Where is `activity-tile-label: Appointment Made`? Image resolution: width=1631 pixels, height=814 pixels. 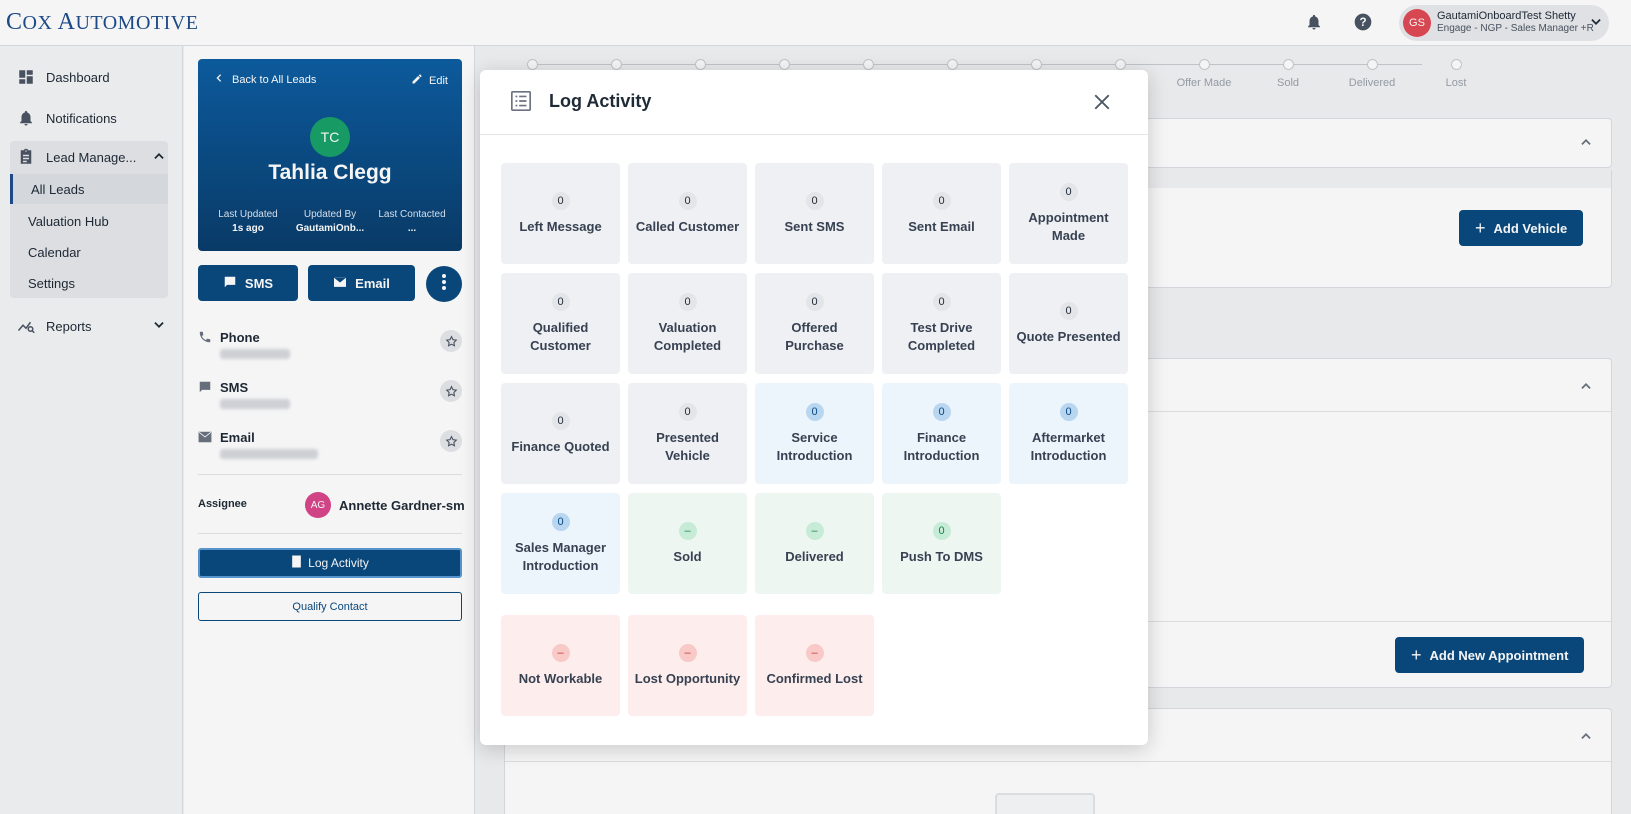 activity-tile-label: Appointment Made is located at coordinates (1068, 226).